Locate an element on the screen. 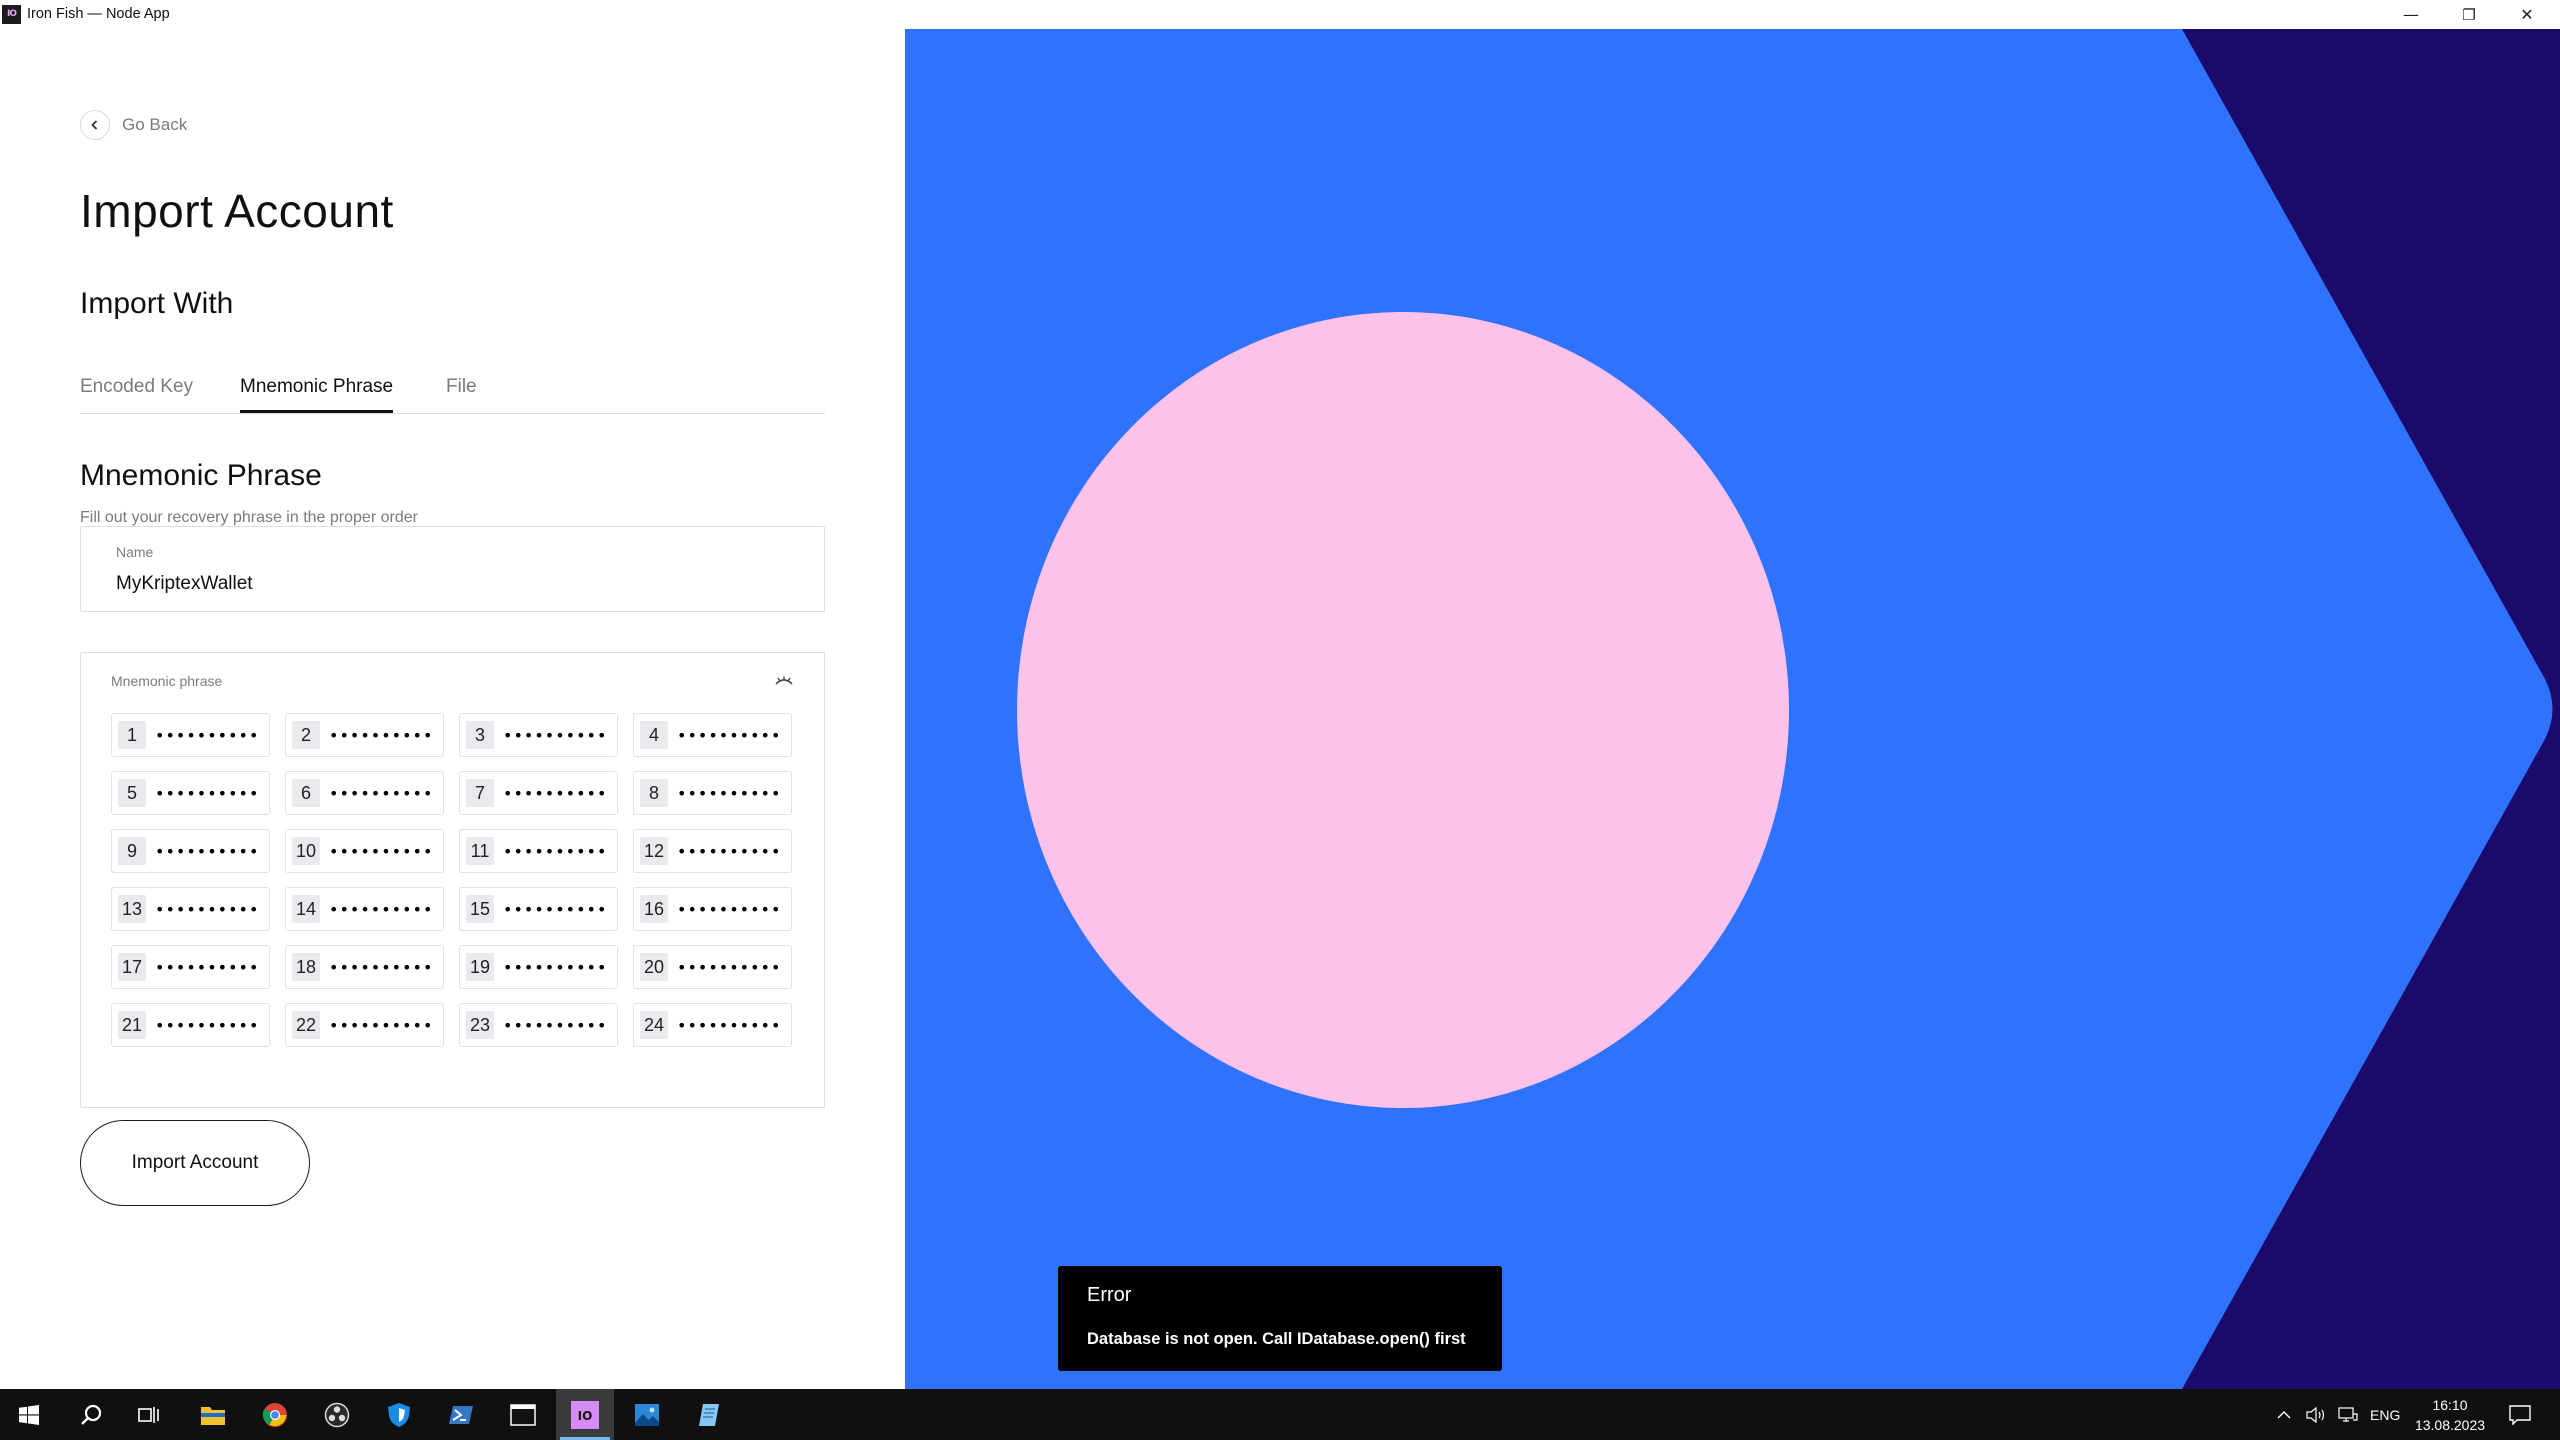 The height and width of the screenshot is (1440, 2560). mnemonic-word-field: 23 •••••••••• is located at coordinates (538, 1025).